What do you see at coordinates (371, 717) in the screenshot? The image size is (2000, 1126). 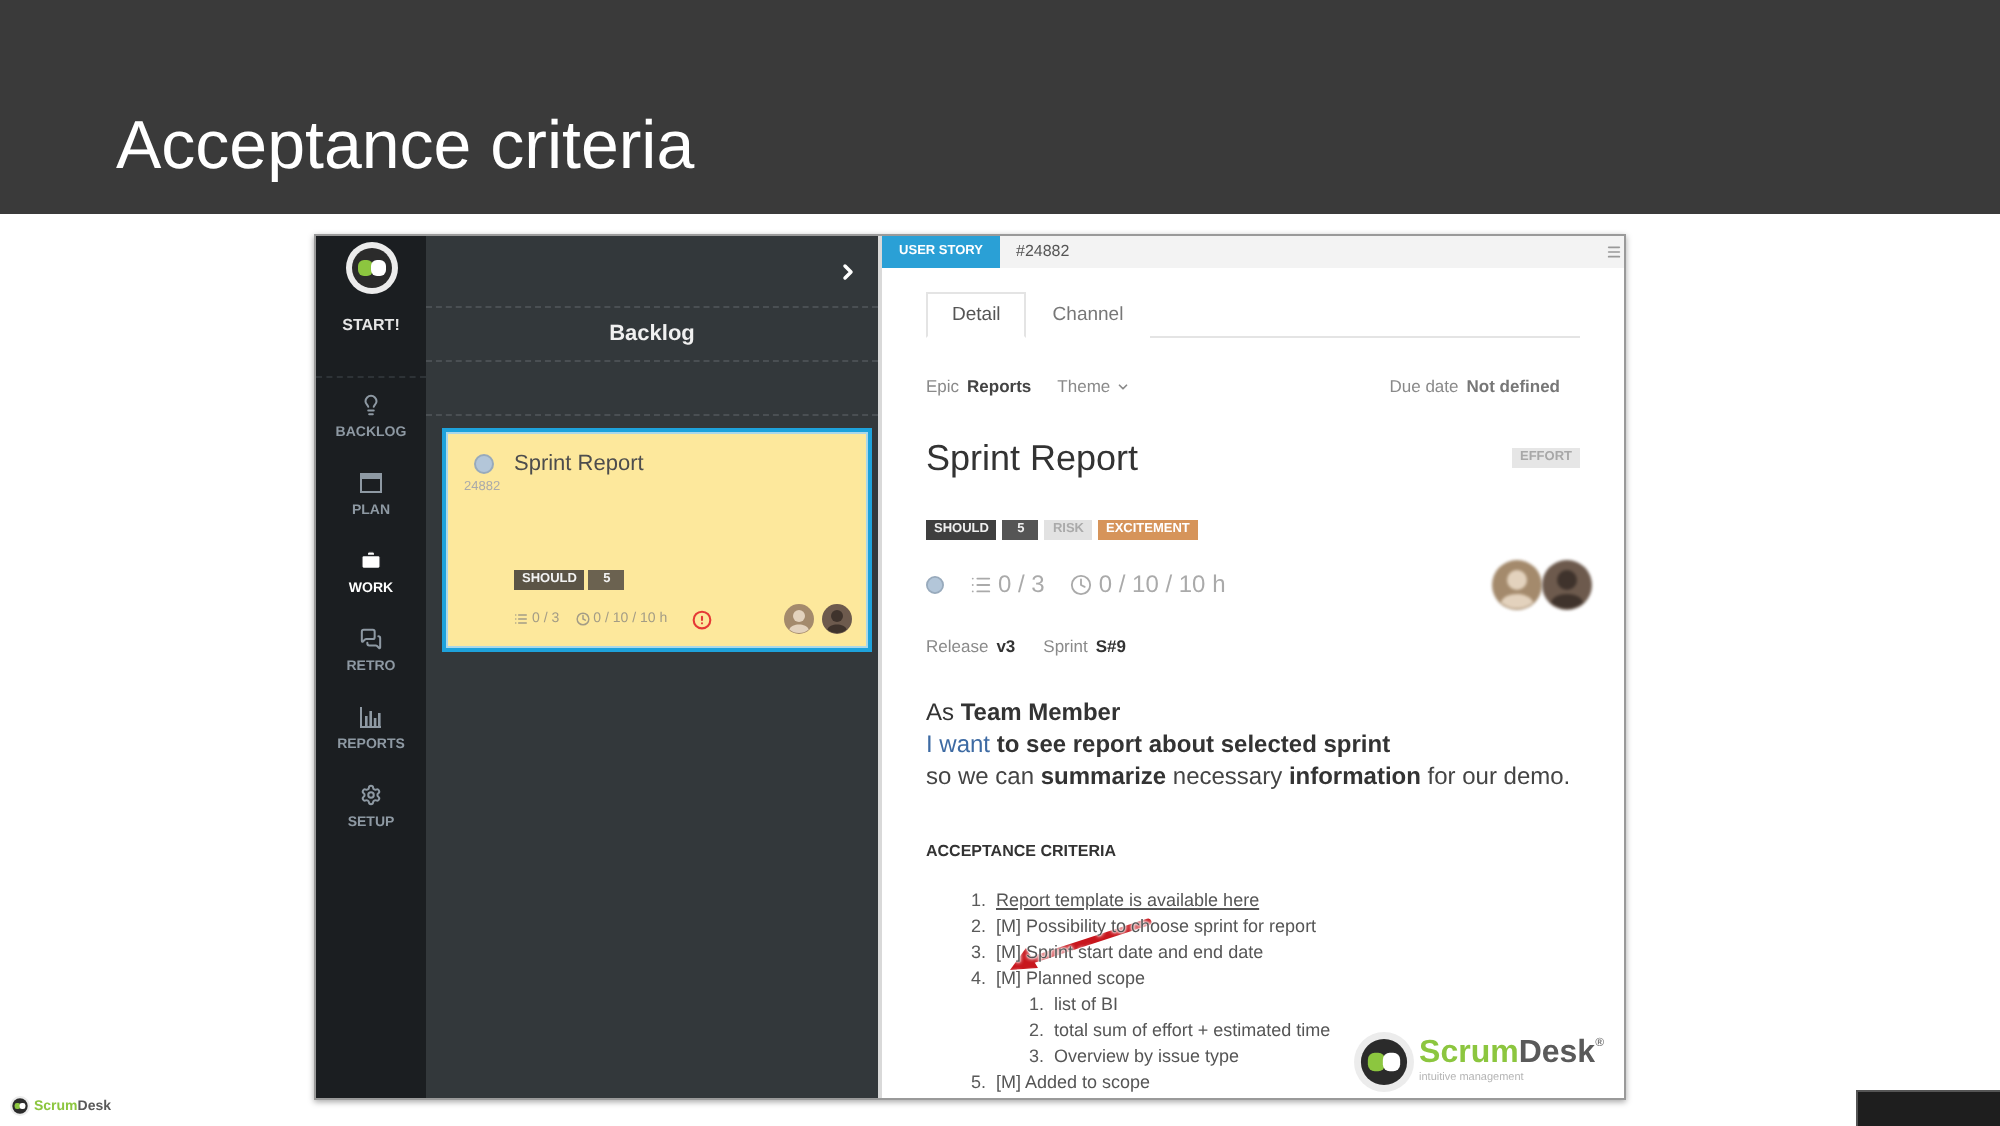 I see `bar-chart-icon` at bounding box center [371, 717].